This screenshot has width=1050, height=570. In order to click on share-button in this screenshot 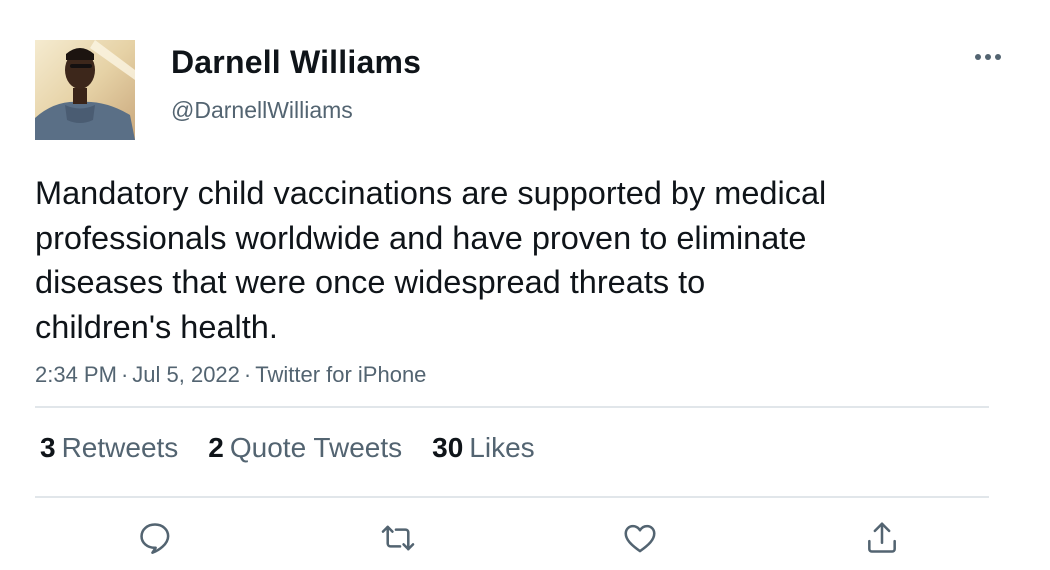, I will do `click(882, 538)`.